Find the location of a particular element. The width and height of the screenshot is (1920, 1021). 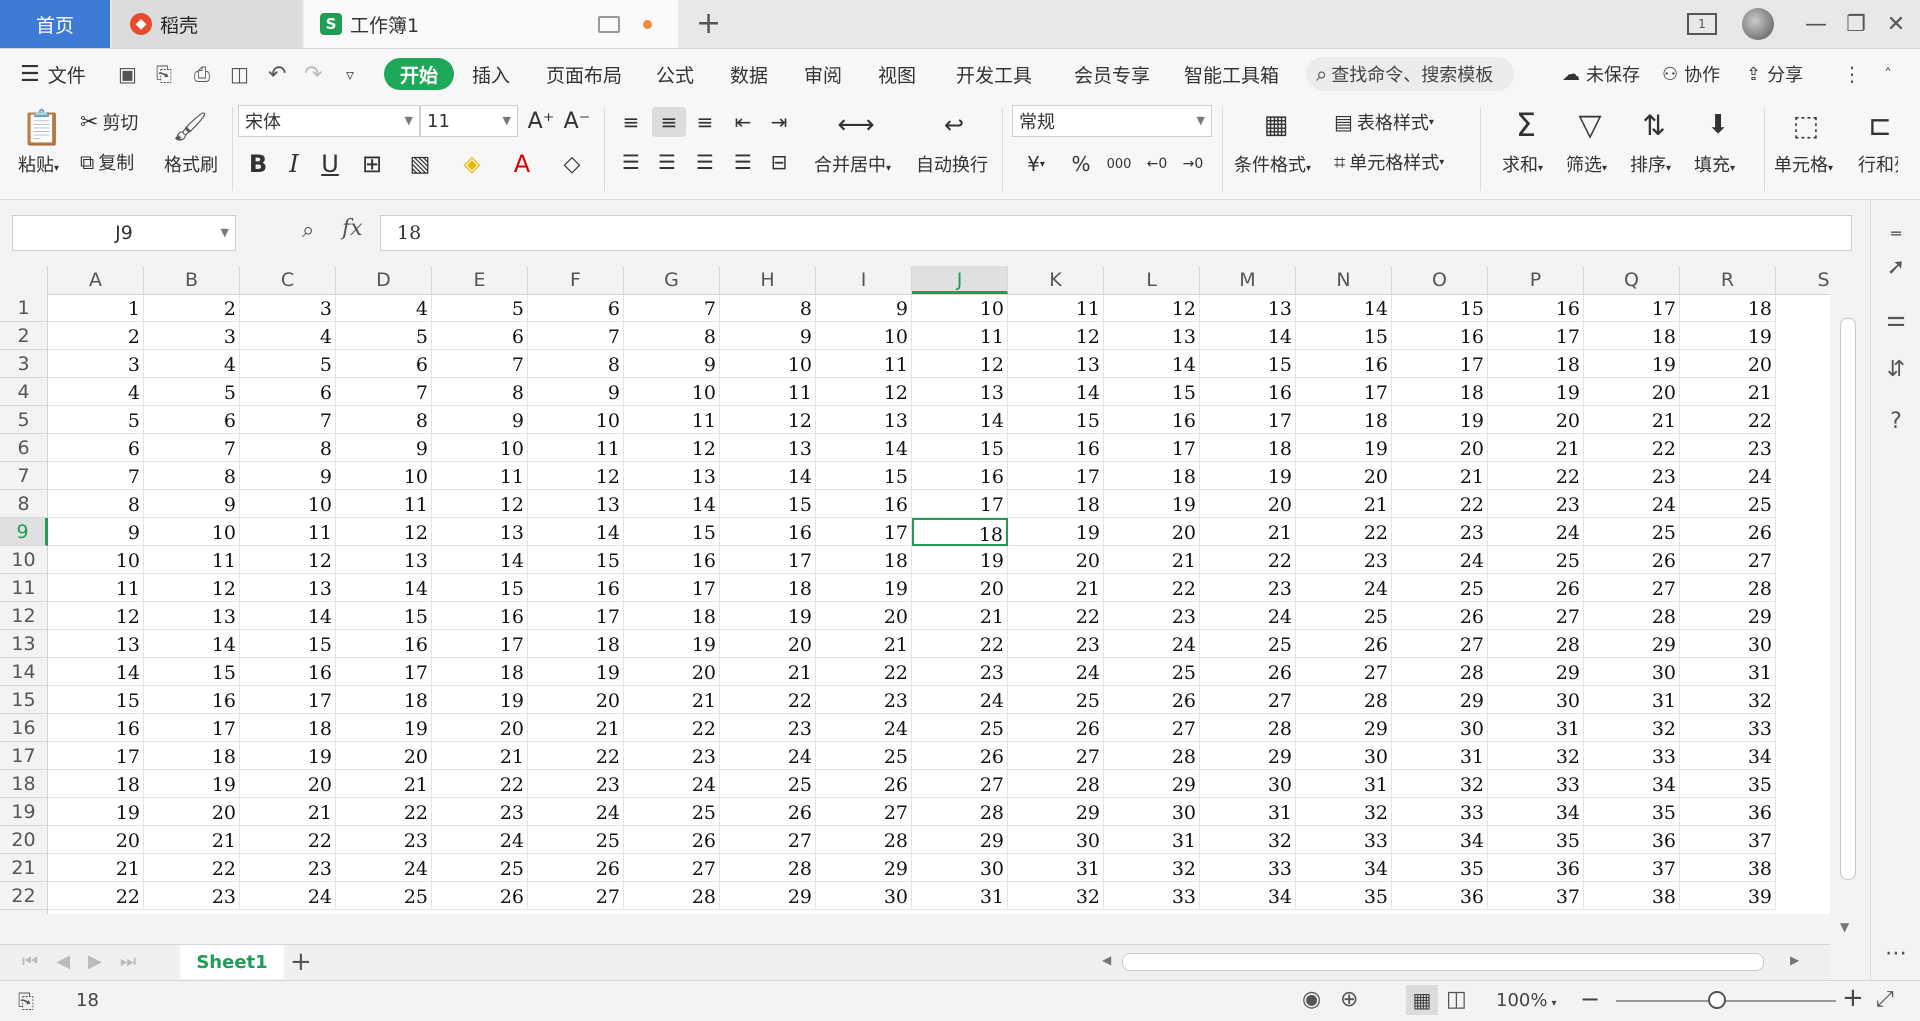

row-header-10: 10 is located at coordinates (24, 560).